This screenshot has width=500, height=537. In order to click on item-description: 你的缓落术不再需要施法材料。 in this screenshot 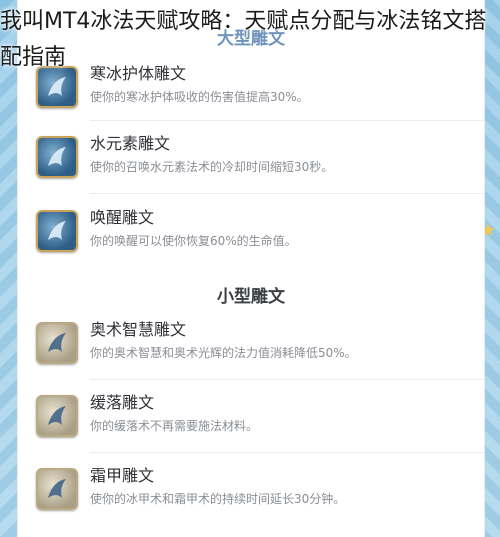, I will do `click(174, 426)`.